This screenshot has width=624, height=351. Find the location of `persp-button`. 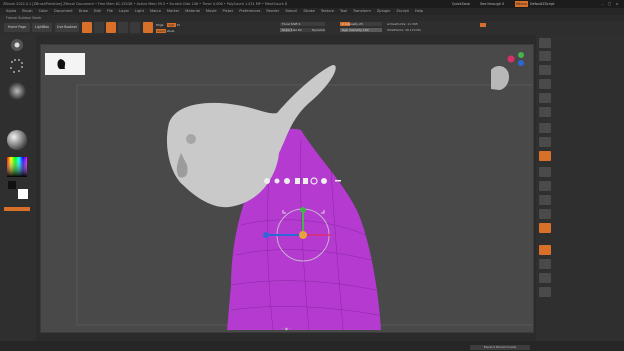

persp-button is located at coordinates (545, 128).